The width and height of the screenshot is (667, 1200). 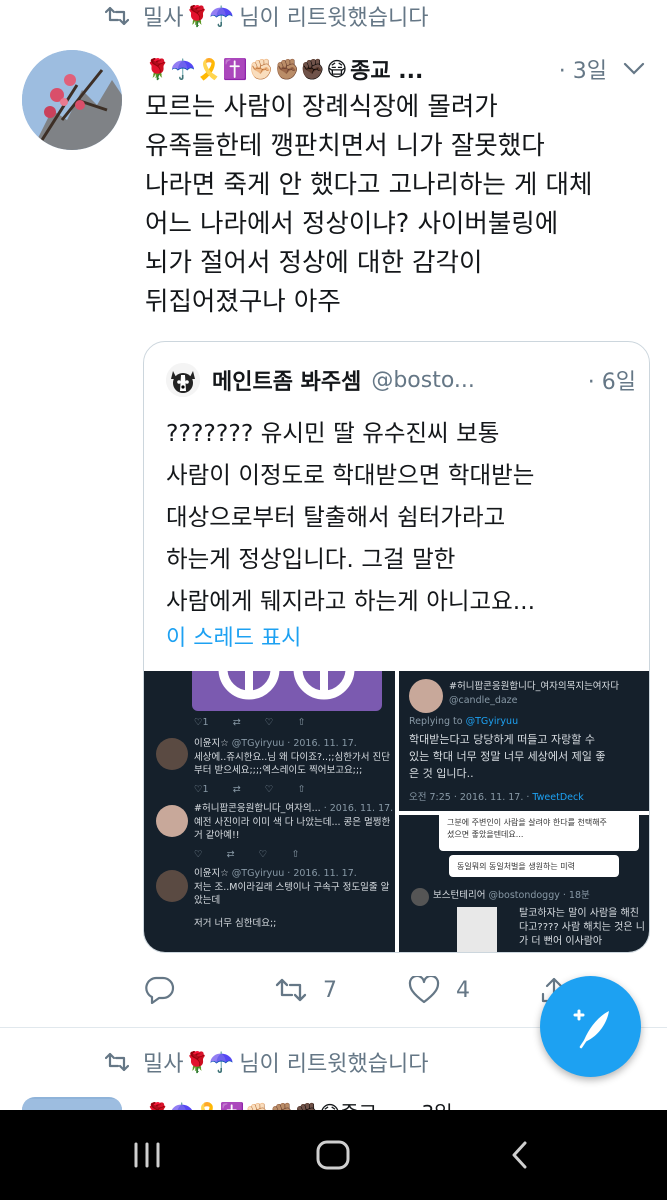 I want to click on chevron-down-icon, so click(x=634, y=69).